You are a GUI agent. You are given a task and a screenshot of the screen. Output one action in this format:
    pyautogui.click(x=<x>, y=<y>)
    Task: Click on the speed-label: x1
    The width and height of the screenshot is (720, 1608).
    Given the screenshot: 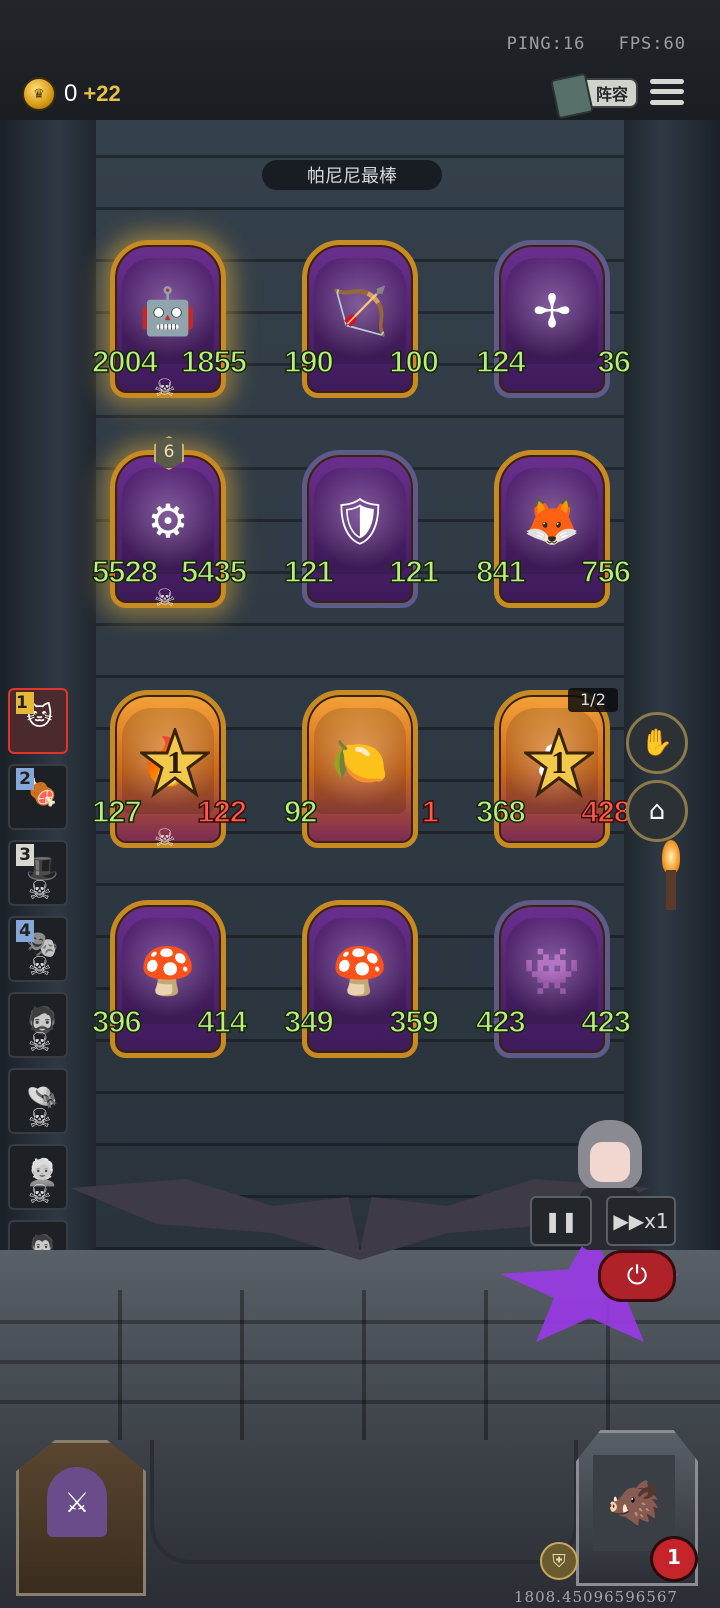 What is the action you would take?
    pyautogui.click(x=656, y=1221)
    